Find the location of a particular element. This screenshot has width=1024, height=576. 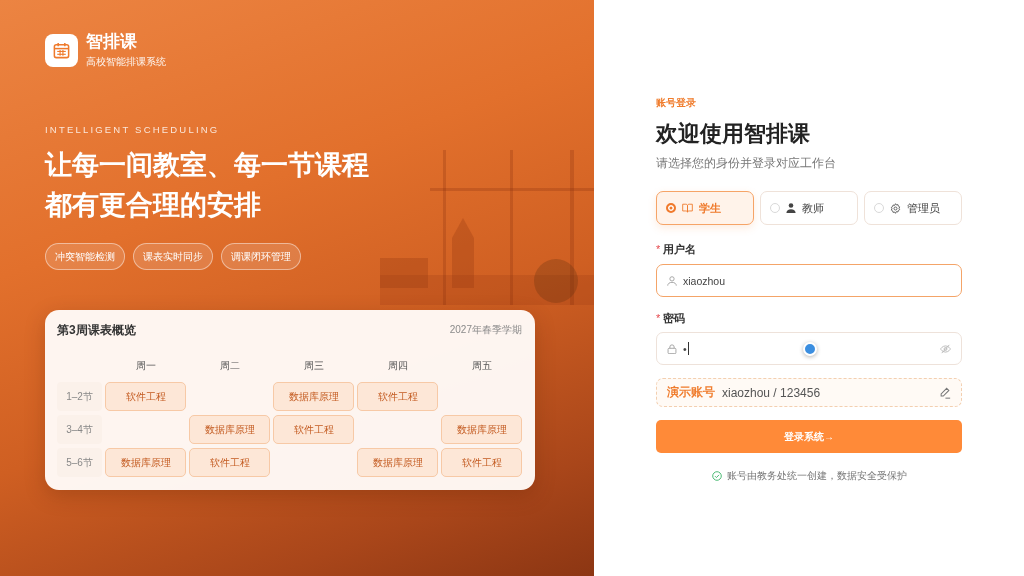

brand-name: 智排课 is located at coordinates (112, 42).